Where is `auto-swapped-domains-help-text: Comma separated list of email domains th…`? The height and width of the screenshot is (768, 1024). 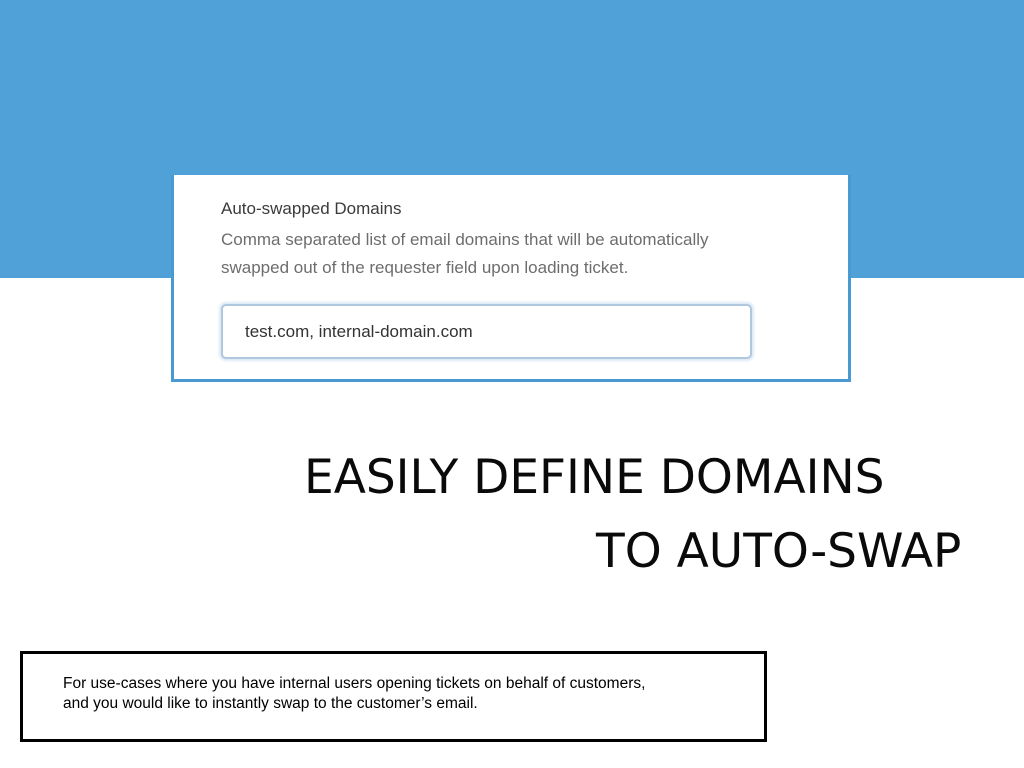
auto-swapped-domains-help-text: Comma separated list of email domains th… is located at coordinates (465, 253).